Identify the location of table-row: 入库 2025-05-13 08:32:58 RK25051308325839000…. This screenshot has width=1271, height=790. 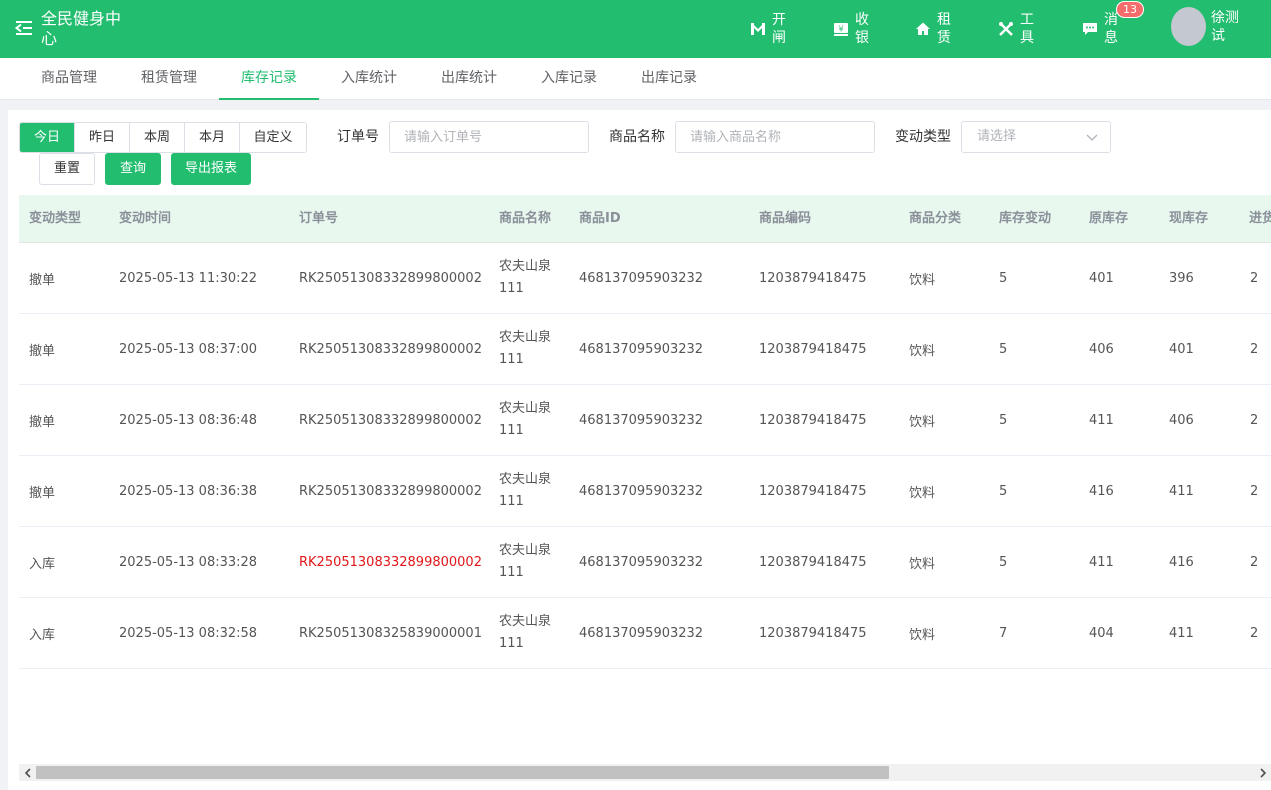
(645, 633).